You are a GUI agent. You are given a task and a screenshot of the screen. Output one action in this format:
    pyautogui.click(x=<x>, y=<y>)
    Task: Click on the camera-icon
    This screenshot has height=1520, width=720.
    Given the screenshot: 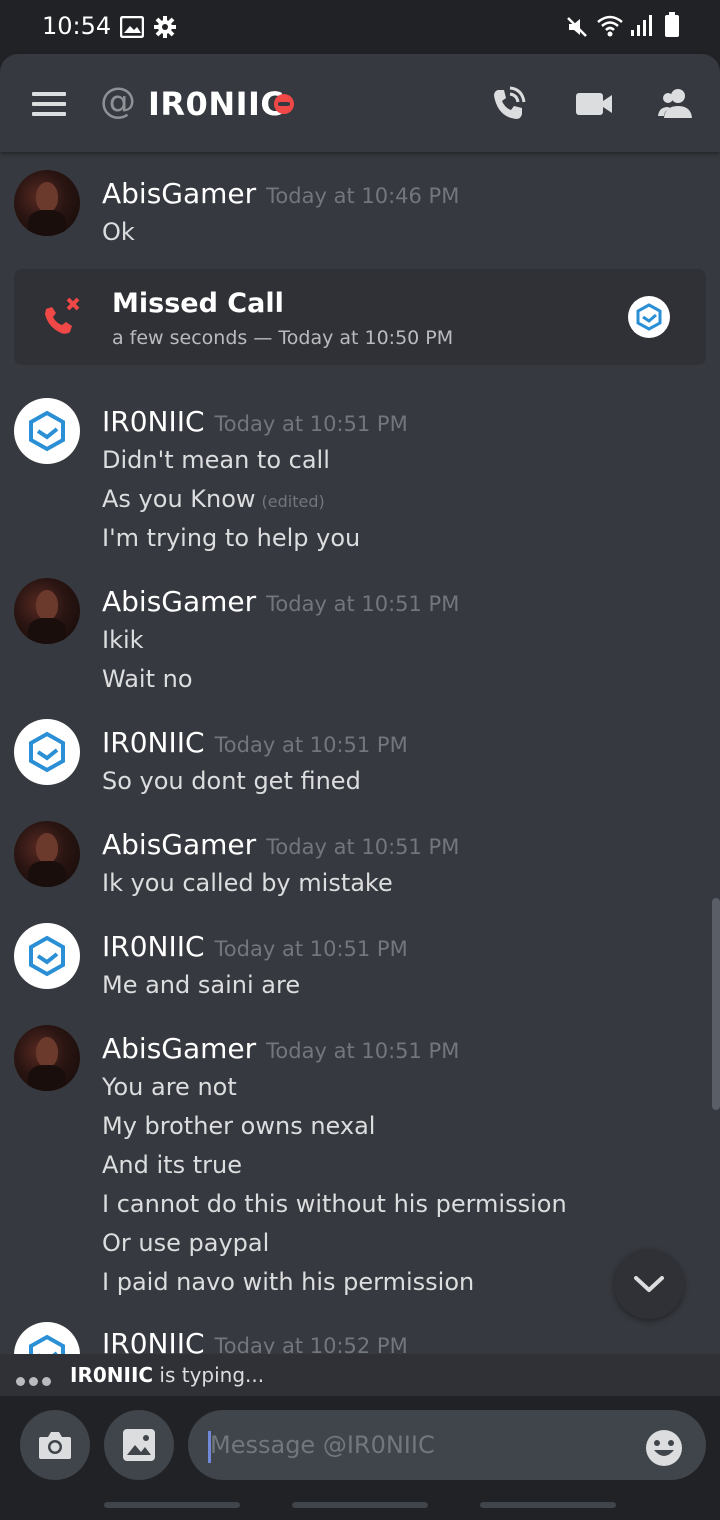 What is the action you would take?
    pyautogui.click(x=55, y=1445)
    